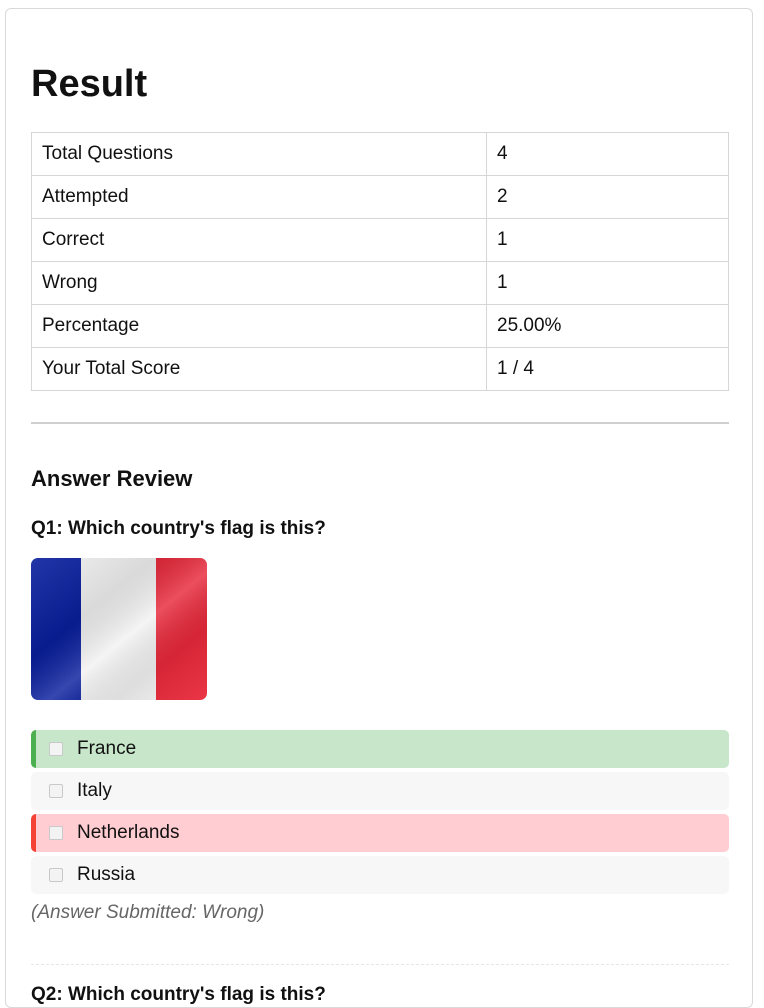 This screenshot has height=1008, width=764. I want to click on page-title: Result, so click(89, 84).